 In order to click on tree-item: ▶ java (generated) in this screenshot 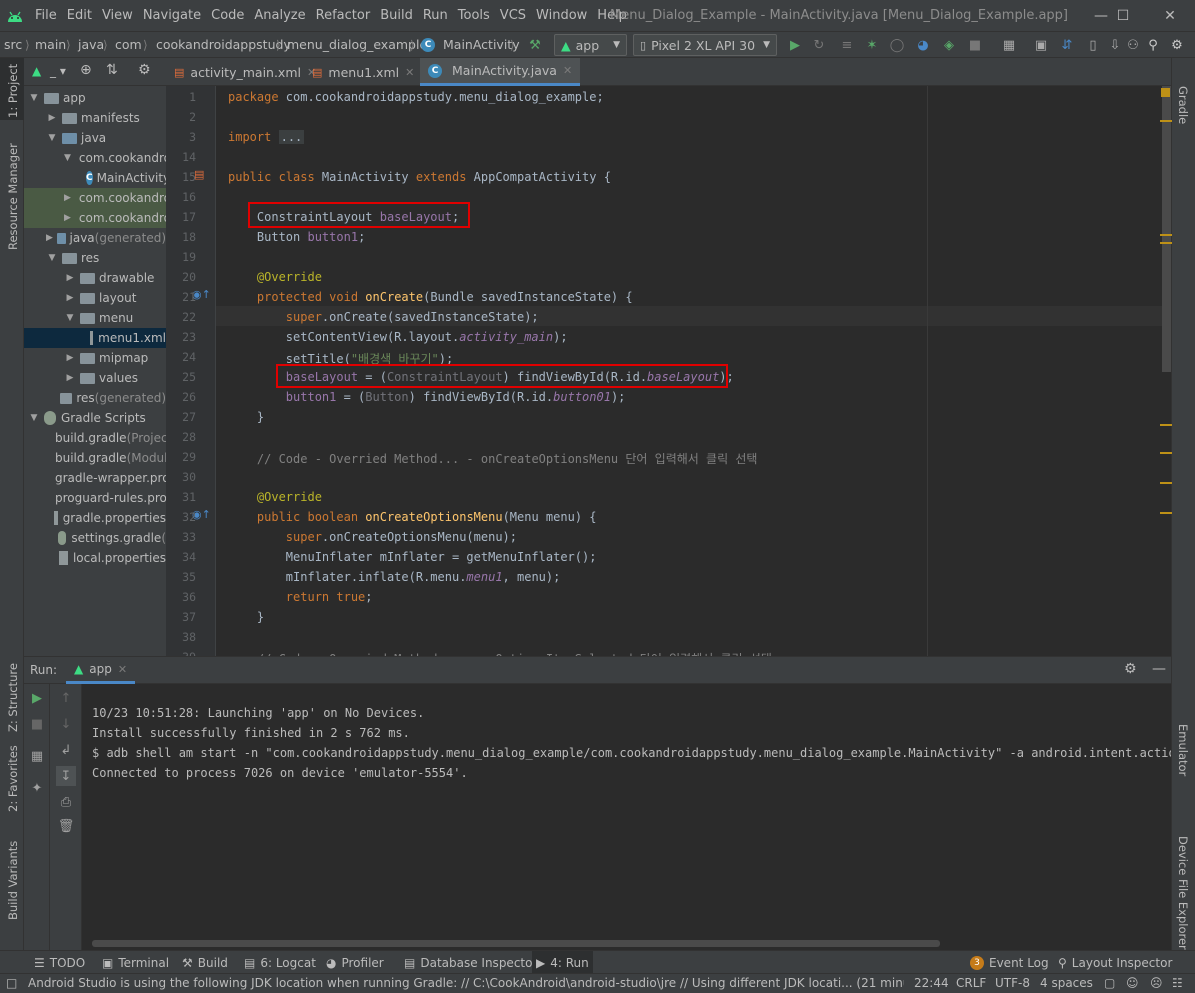, I will do `click(95, 238)`.